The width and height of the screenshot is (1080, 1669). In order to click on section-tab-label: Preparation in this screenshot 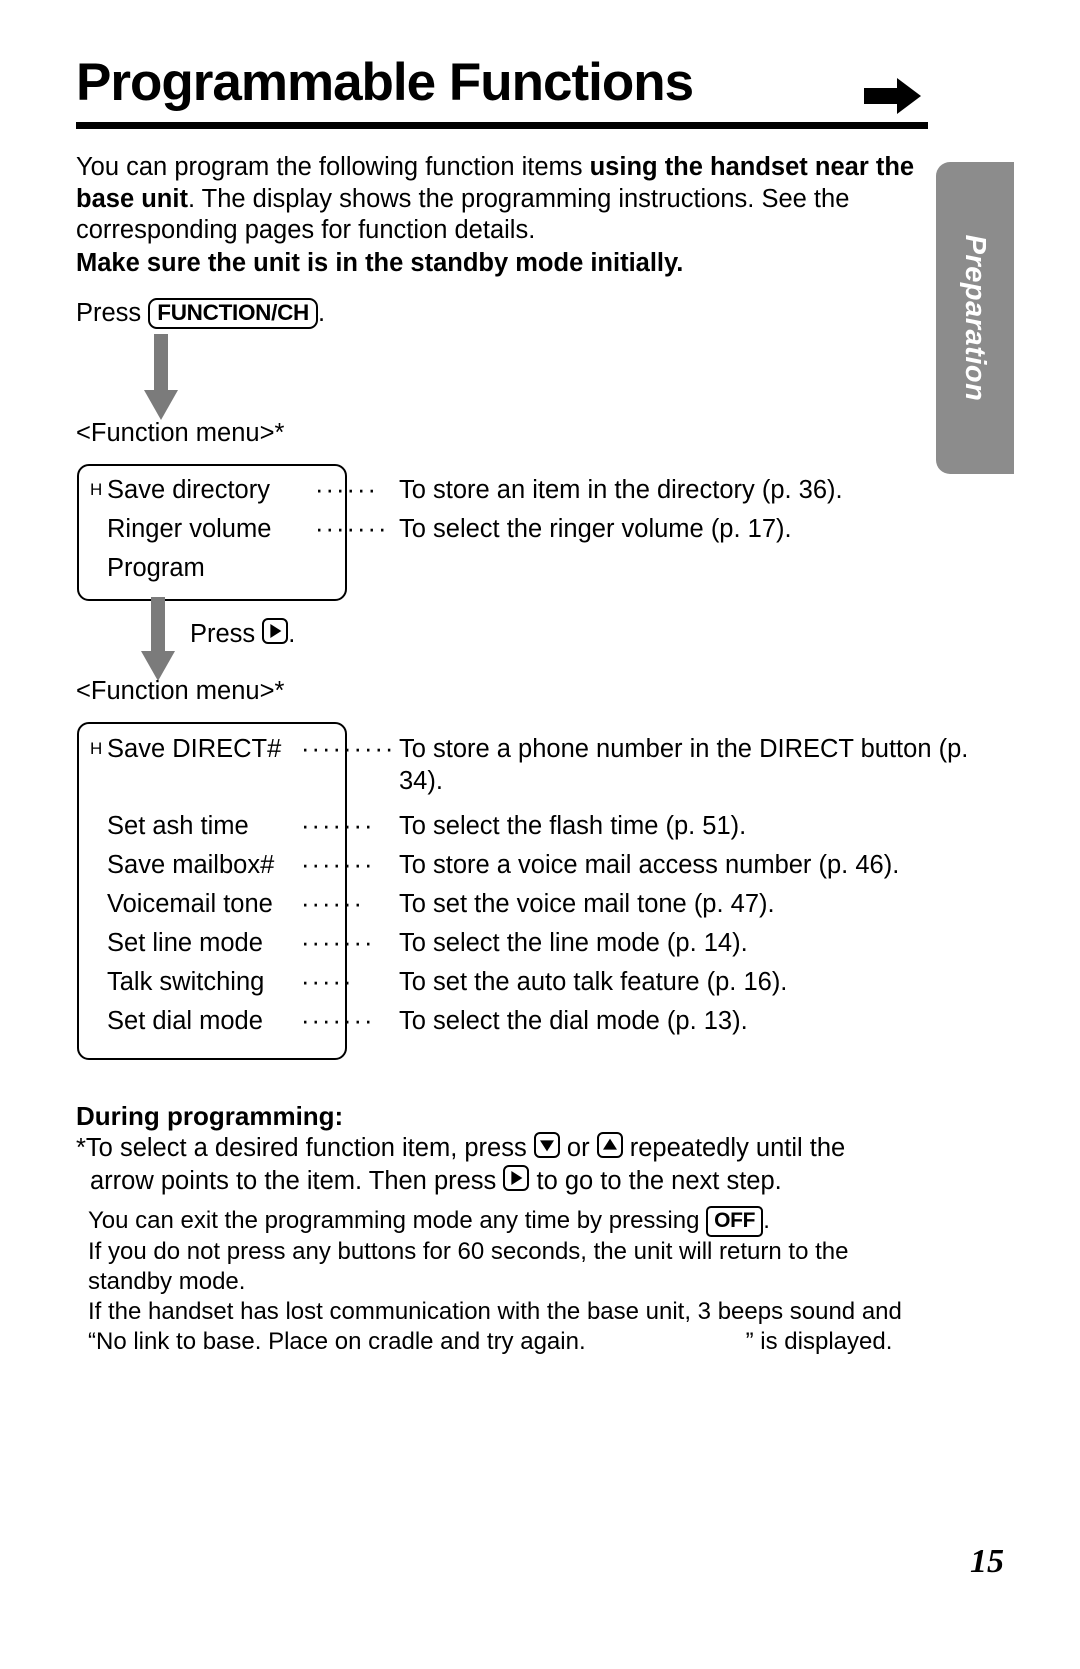, I will do `click(975, 318)`.